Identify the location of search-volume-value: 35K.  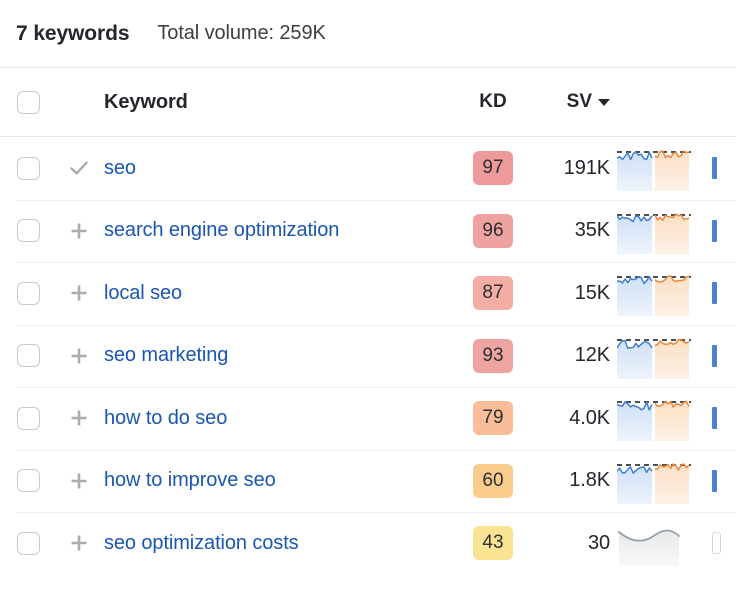
(592, 230).